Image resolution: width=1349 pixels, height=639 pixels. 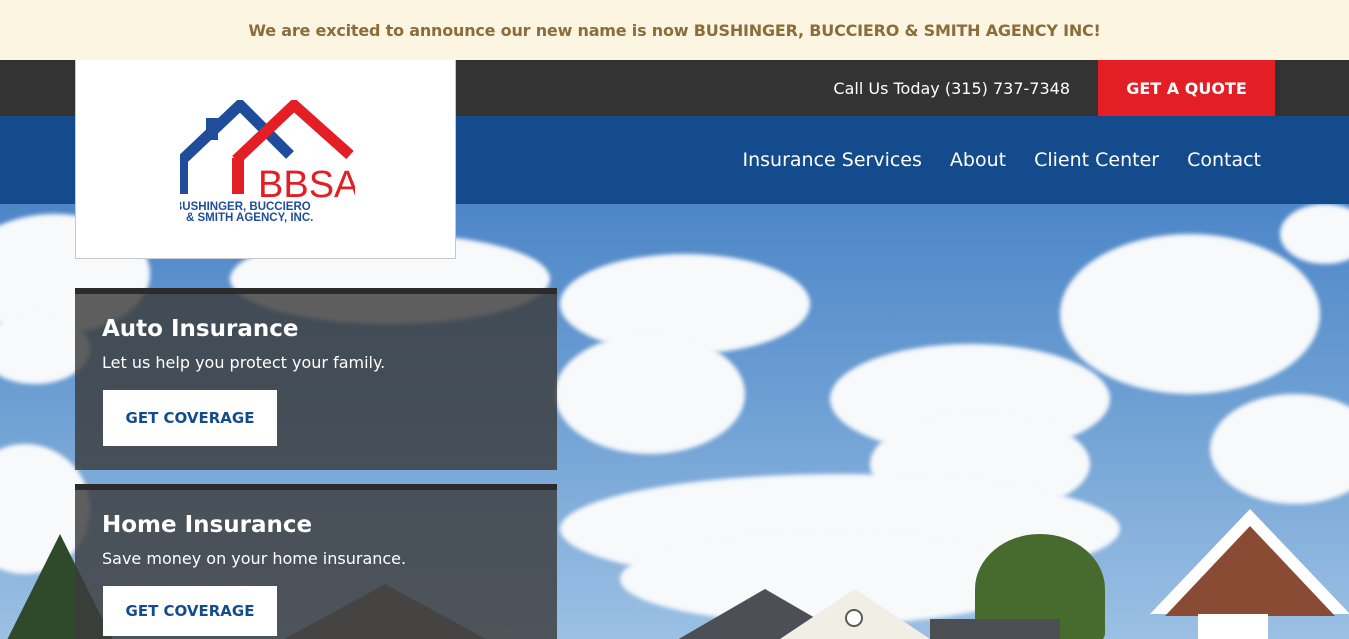 I want to click on card-subtitle: Let us help you protect your family., so click(x=244, y=362).